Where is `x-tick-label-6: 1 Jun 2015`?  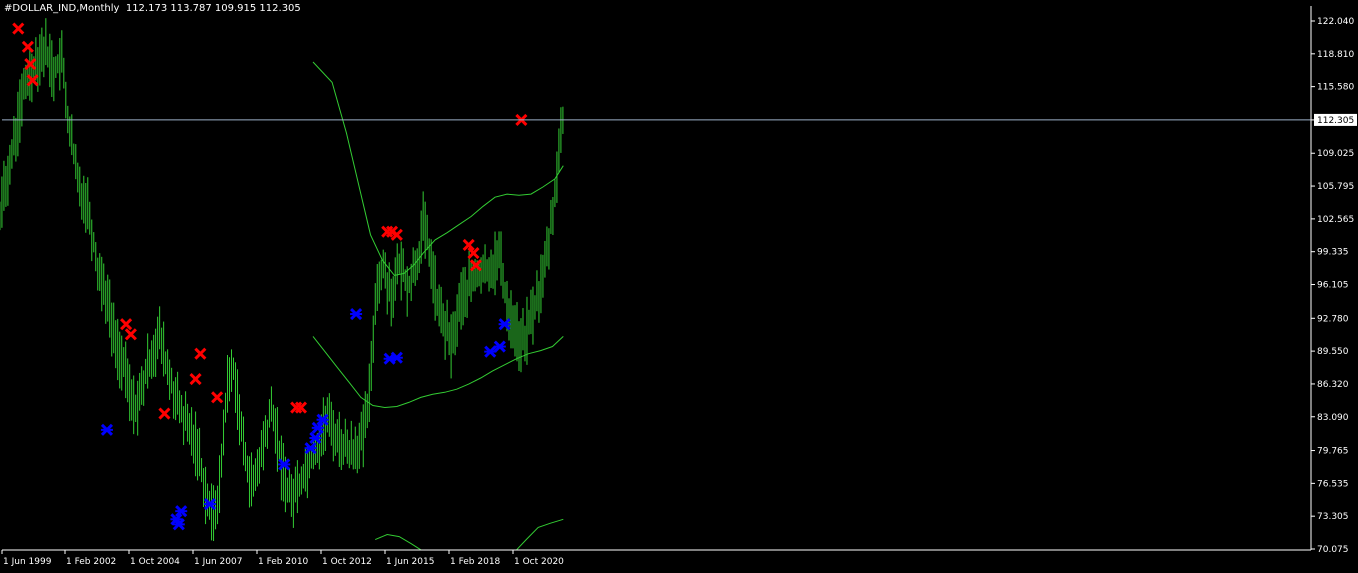
x-tick-label-6: 1 Jun 2015 is located at coordinates (410, 562).